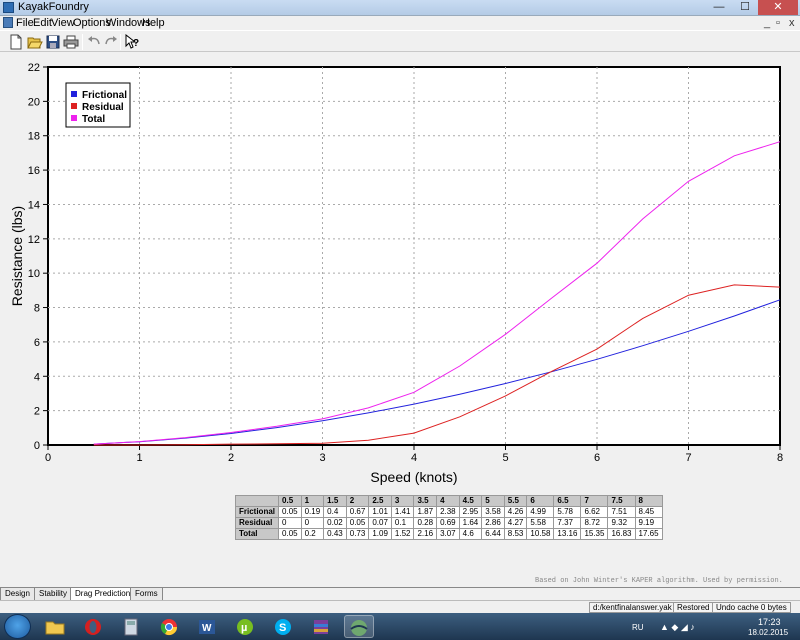 Image resolution: width=800 pixels, height=640 pixels. I want to click on y-tick-label: 6, so click(37, 343).